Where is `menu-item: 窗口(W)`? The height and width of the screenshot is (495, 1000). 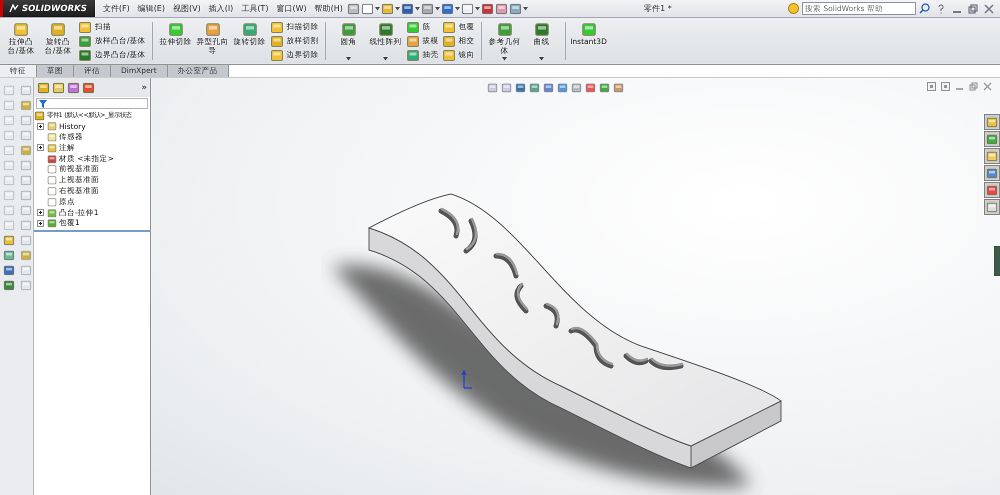
menu-item: 窗口(W) is located at coordinates (291, 8).